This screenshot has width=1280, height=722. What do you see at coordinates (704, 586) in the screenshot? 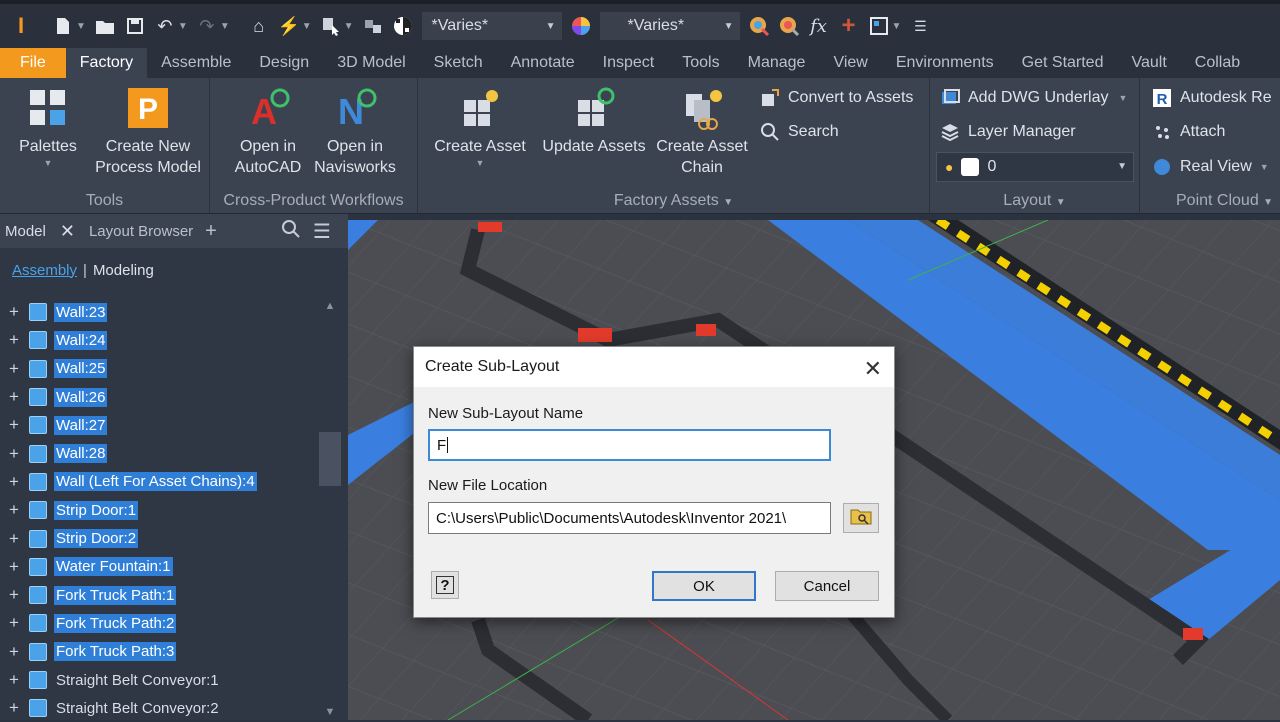
I see `ok-button: OK` at bounding box center [704, 586].